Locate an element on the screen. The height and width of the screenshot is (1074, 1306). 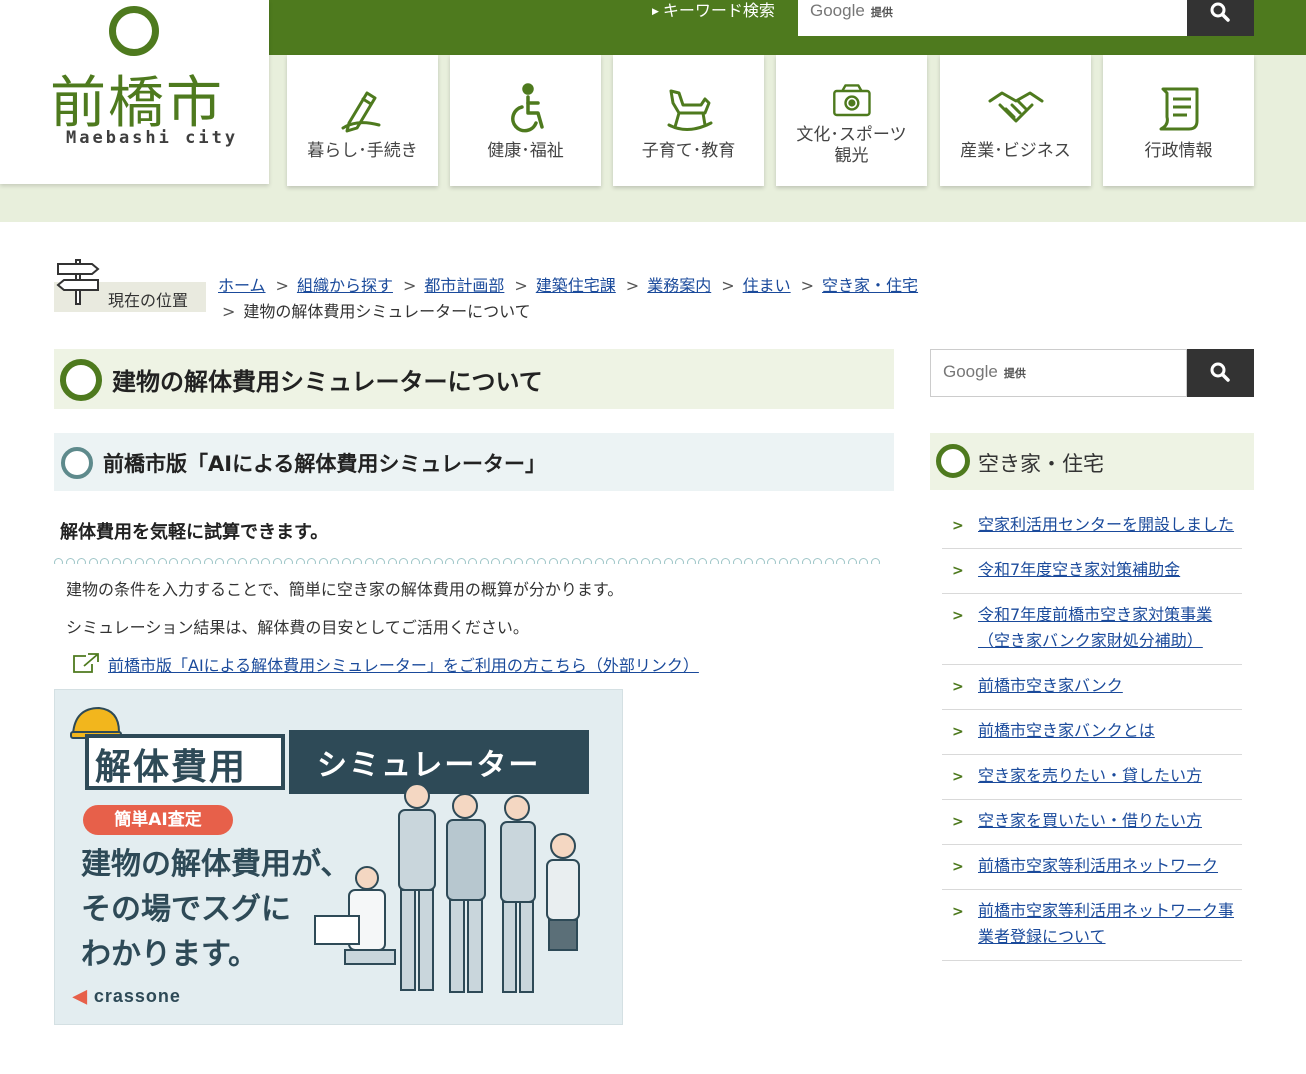
nav-tile-living: 暮らし･手続き is located at coordinates (362, 120).